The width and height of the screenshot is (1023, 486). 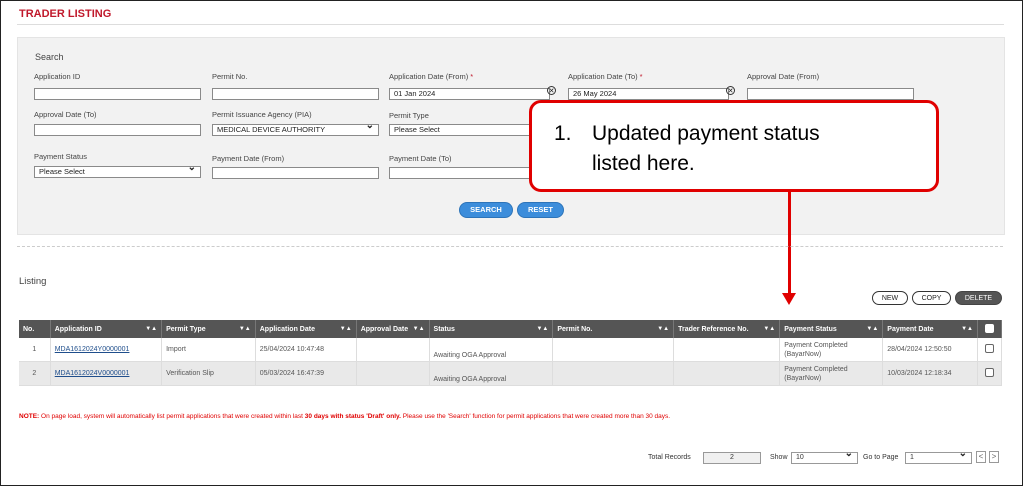 I want to click on total-records-label: Total Records, so click(x=669, y=457).